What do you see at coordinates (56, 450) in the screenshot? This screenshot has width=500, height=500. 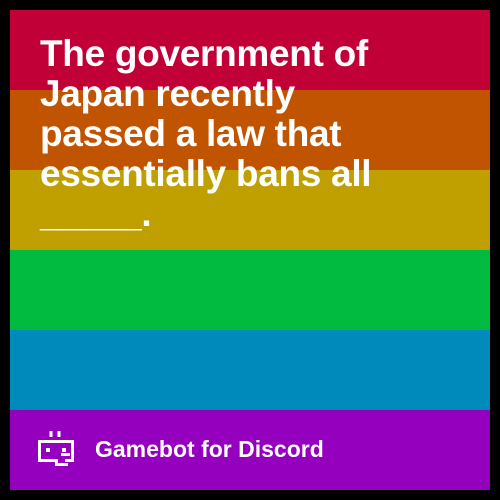 I see `gamebot-robot-icon` at bounding box center [56, 450].